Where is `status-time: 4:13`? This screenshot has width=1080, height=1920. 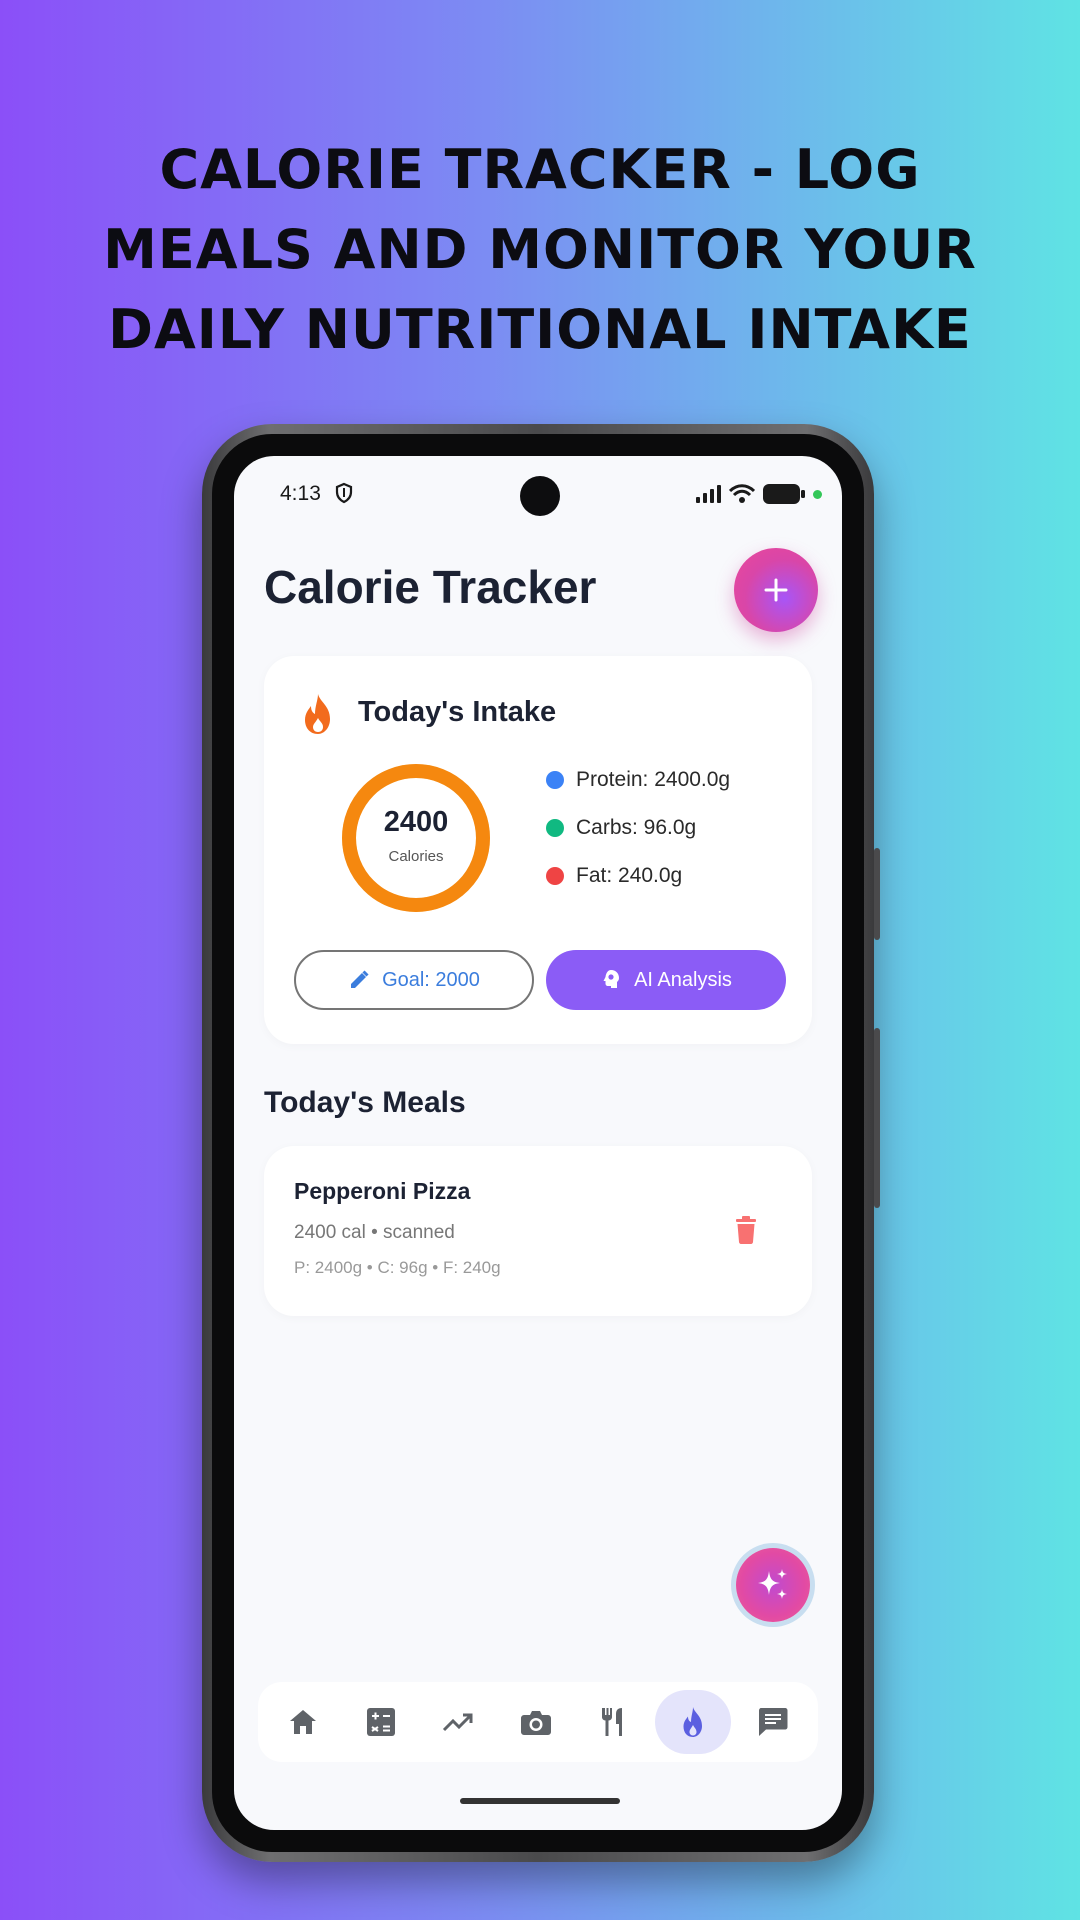
status-time: 4:13 is located at coordinates (300, 493).